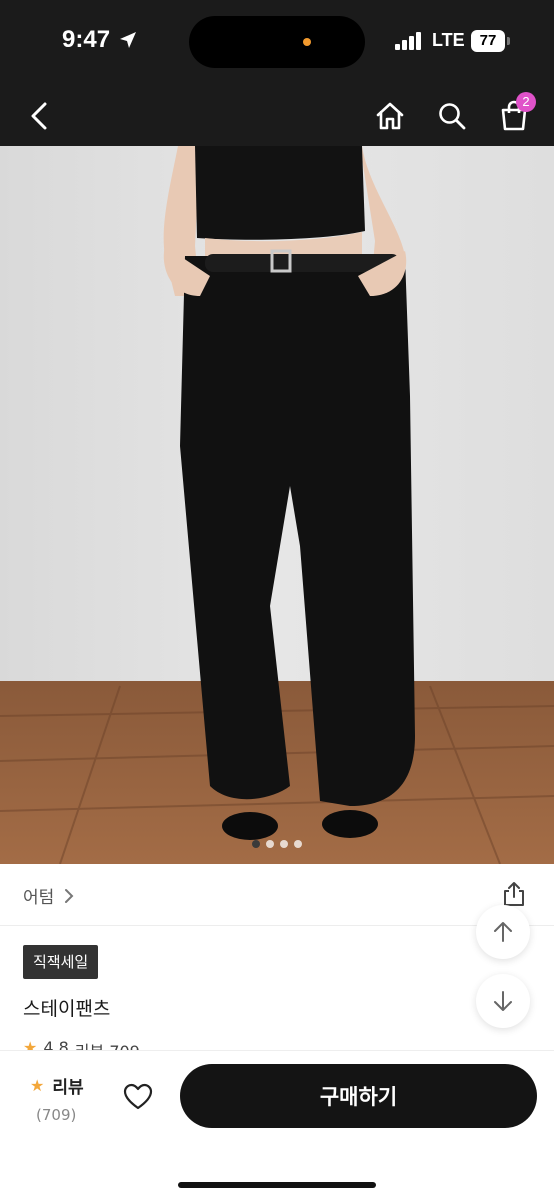  What do you see at coordinates (277, 1185) in the screenshot?
I see `home-indicator` at bounding box center [277, 1185].